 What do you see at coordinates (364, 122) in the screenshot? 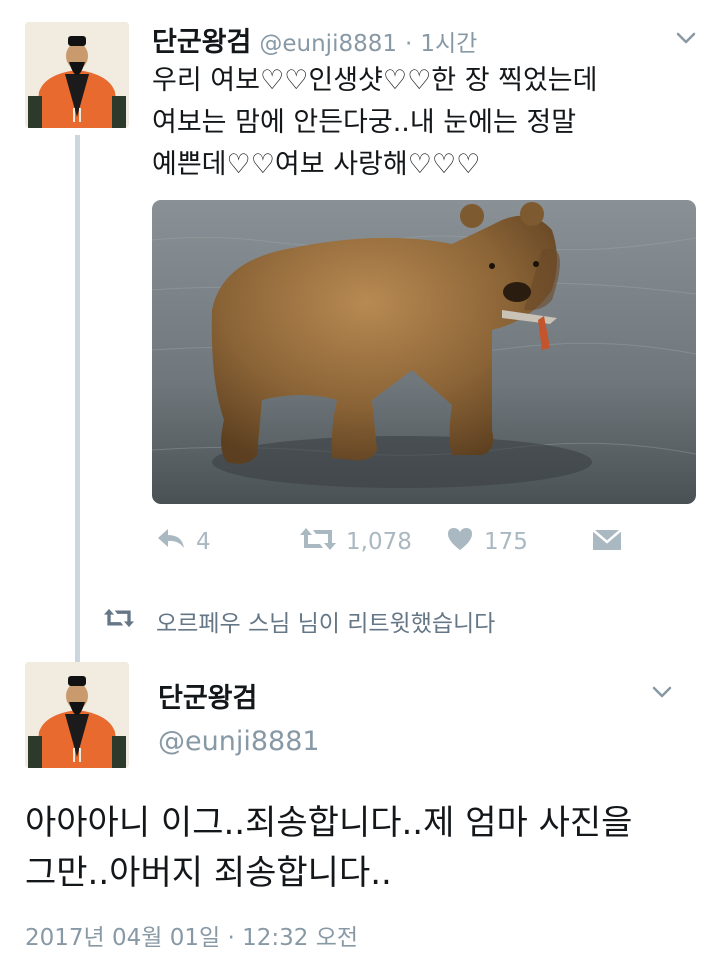
I see `tweet-text-line: 여보는 맘에 안든다궁..내 눈에는 정말` at bounding box center [364, 122].